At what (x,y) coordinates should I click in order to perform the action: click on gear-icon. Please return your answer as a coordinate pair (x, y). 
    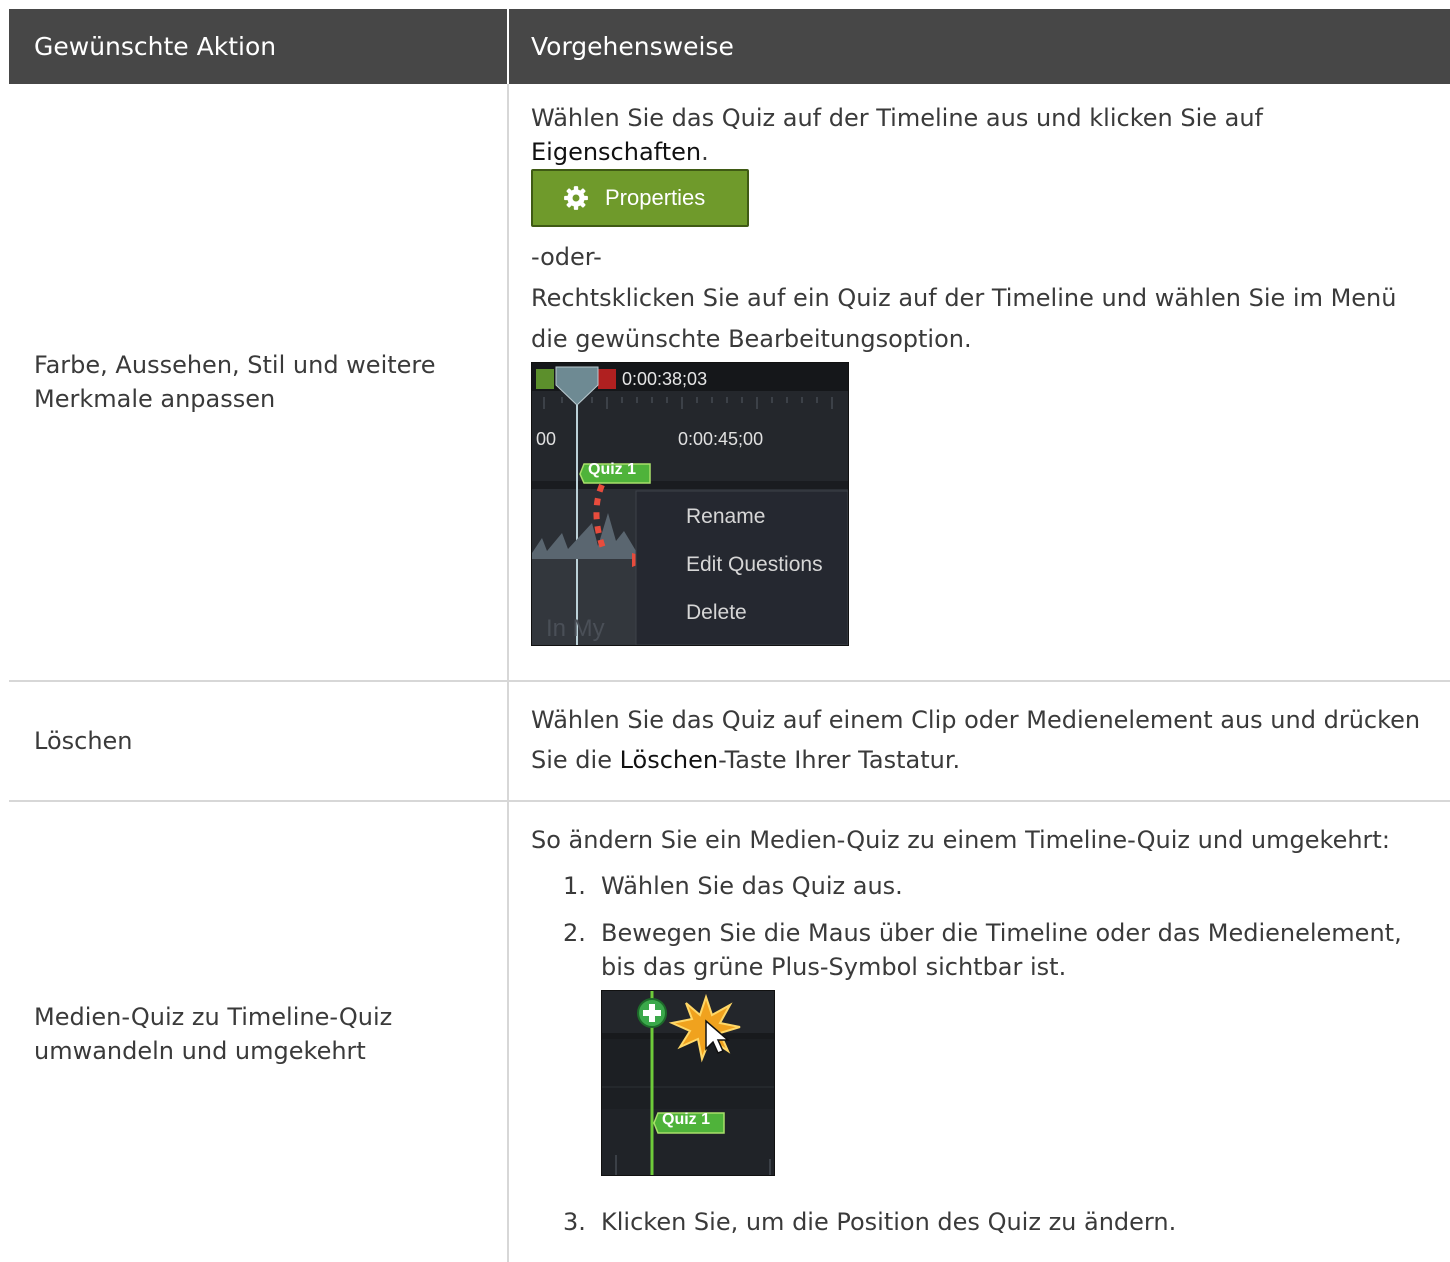
    Looking at the image, I should click on (576, 198).